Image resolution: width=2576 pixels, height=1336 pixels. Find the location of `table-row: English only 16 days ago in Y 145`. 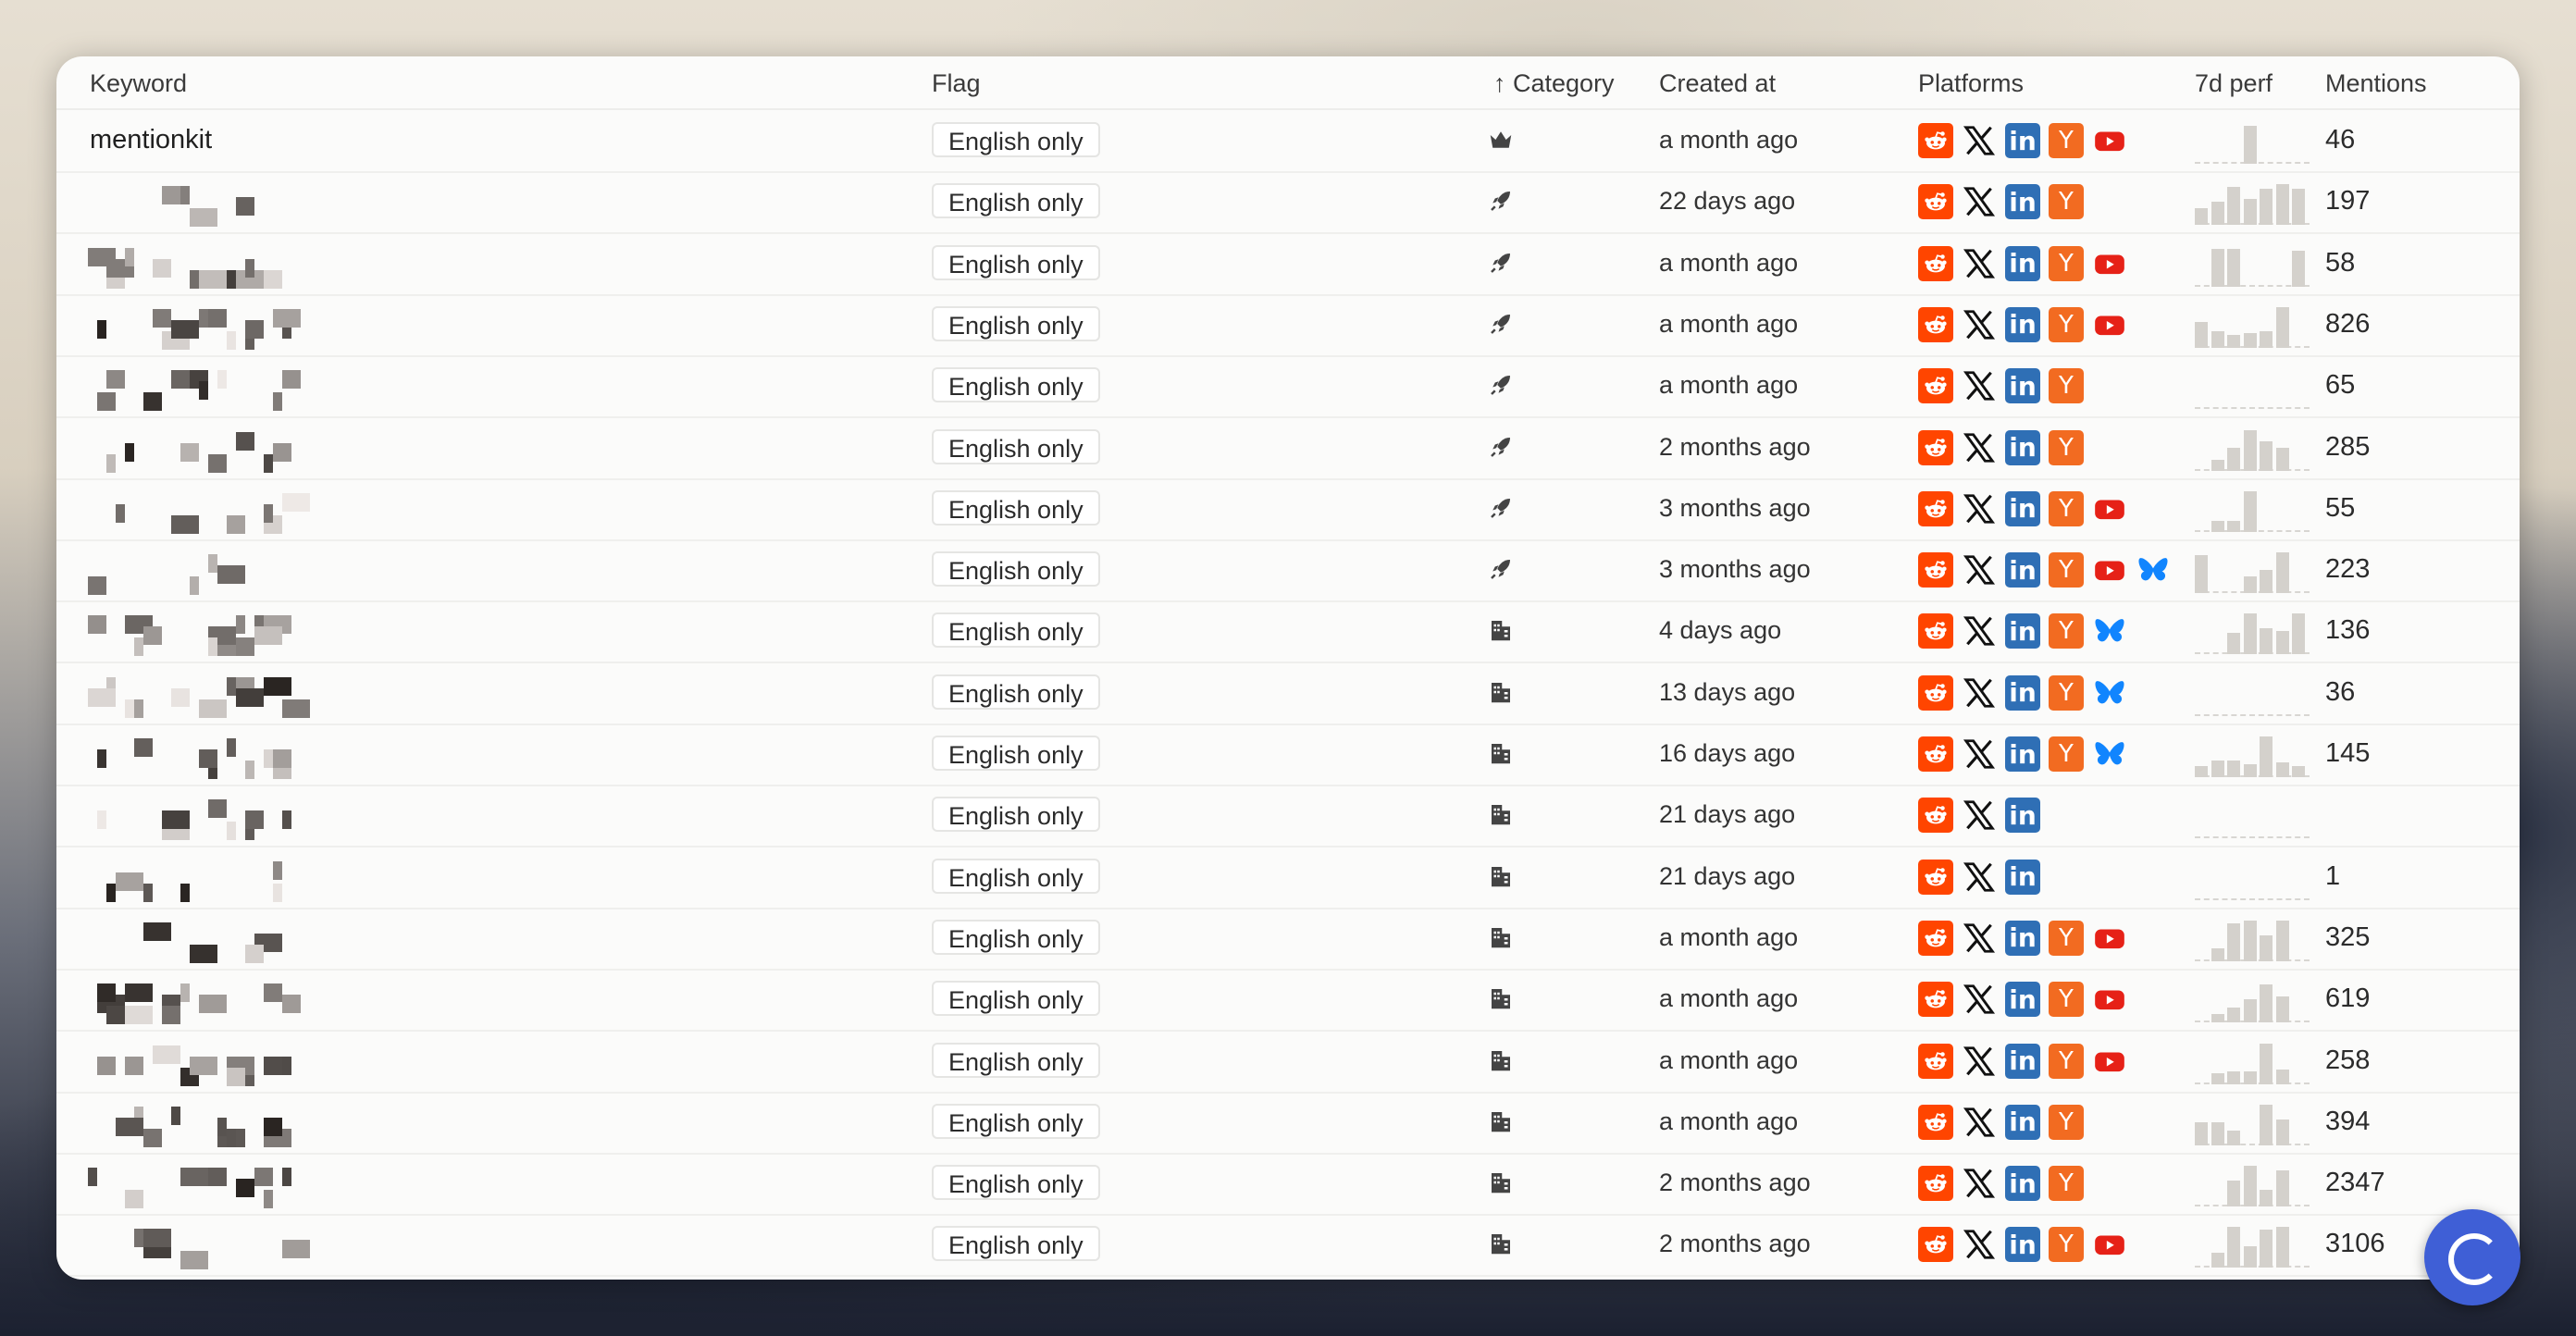

table-row: English only 16 days ago in Y 145 is located at coordinates (1288, 755).